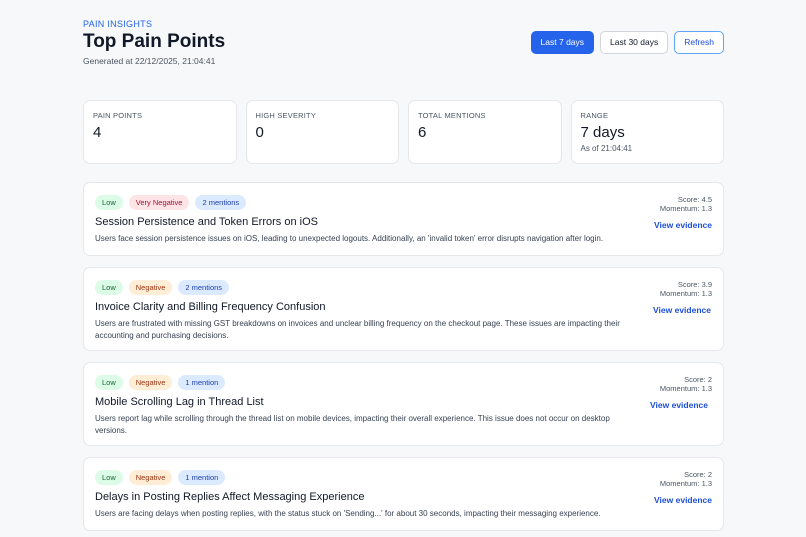 Image resolution: width=806 pixels, height=537 pixels. Describe the element at coordinates (634, 42) in the screenshot. I see `last-30-days-button: Last 30 days` at that location.